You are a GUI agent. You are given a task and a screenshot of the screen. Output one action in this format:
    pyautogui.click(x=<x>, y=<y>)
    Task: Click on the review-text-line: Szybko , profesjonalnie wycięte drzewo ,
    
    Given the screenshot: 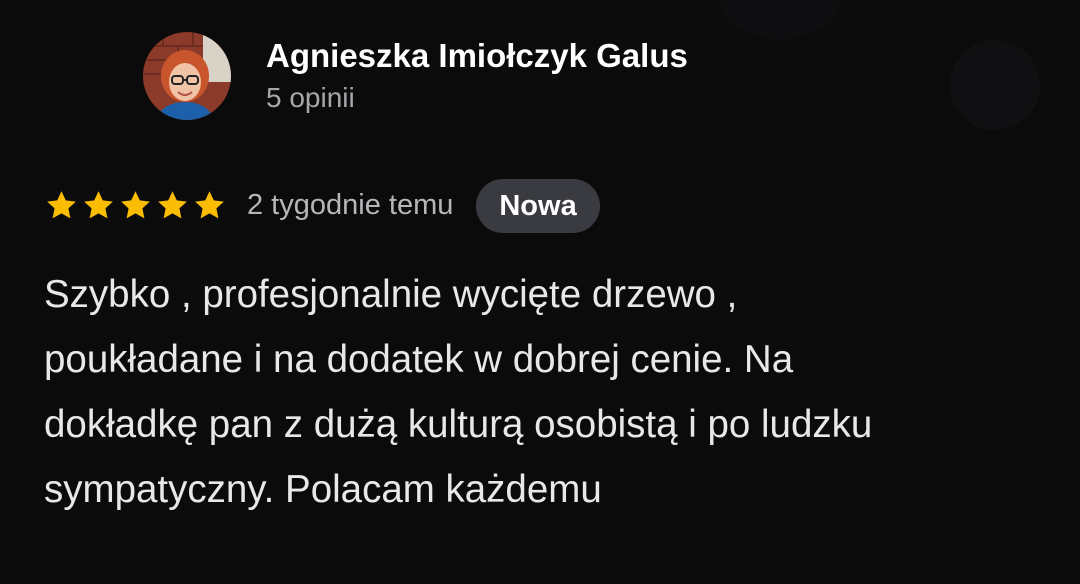 What is the action you would take?
    pyautogui.click(x=391, y=294)
    